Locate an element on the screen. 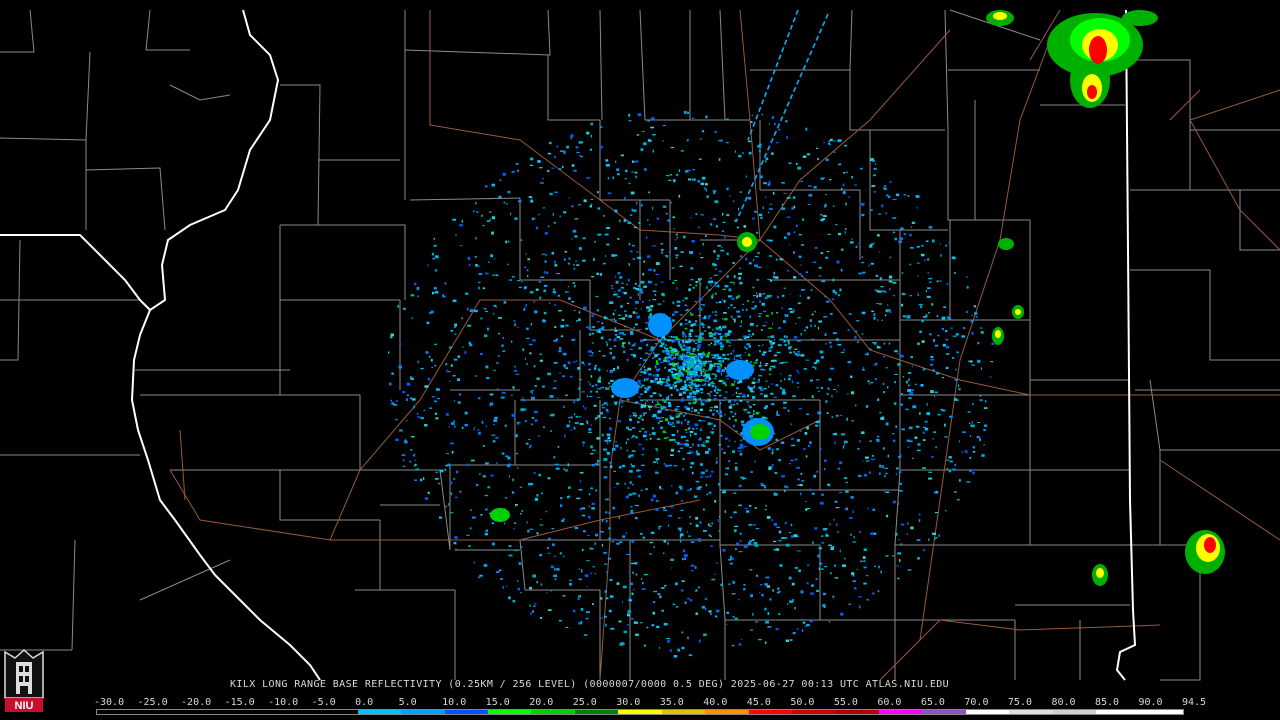 Image resolution: width=1280 pixels, height=720 pixels. colorbar-label: -30.0 is located at coordinates (109, 702).